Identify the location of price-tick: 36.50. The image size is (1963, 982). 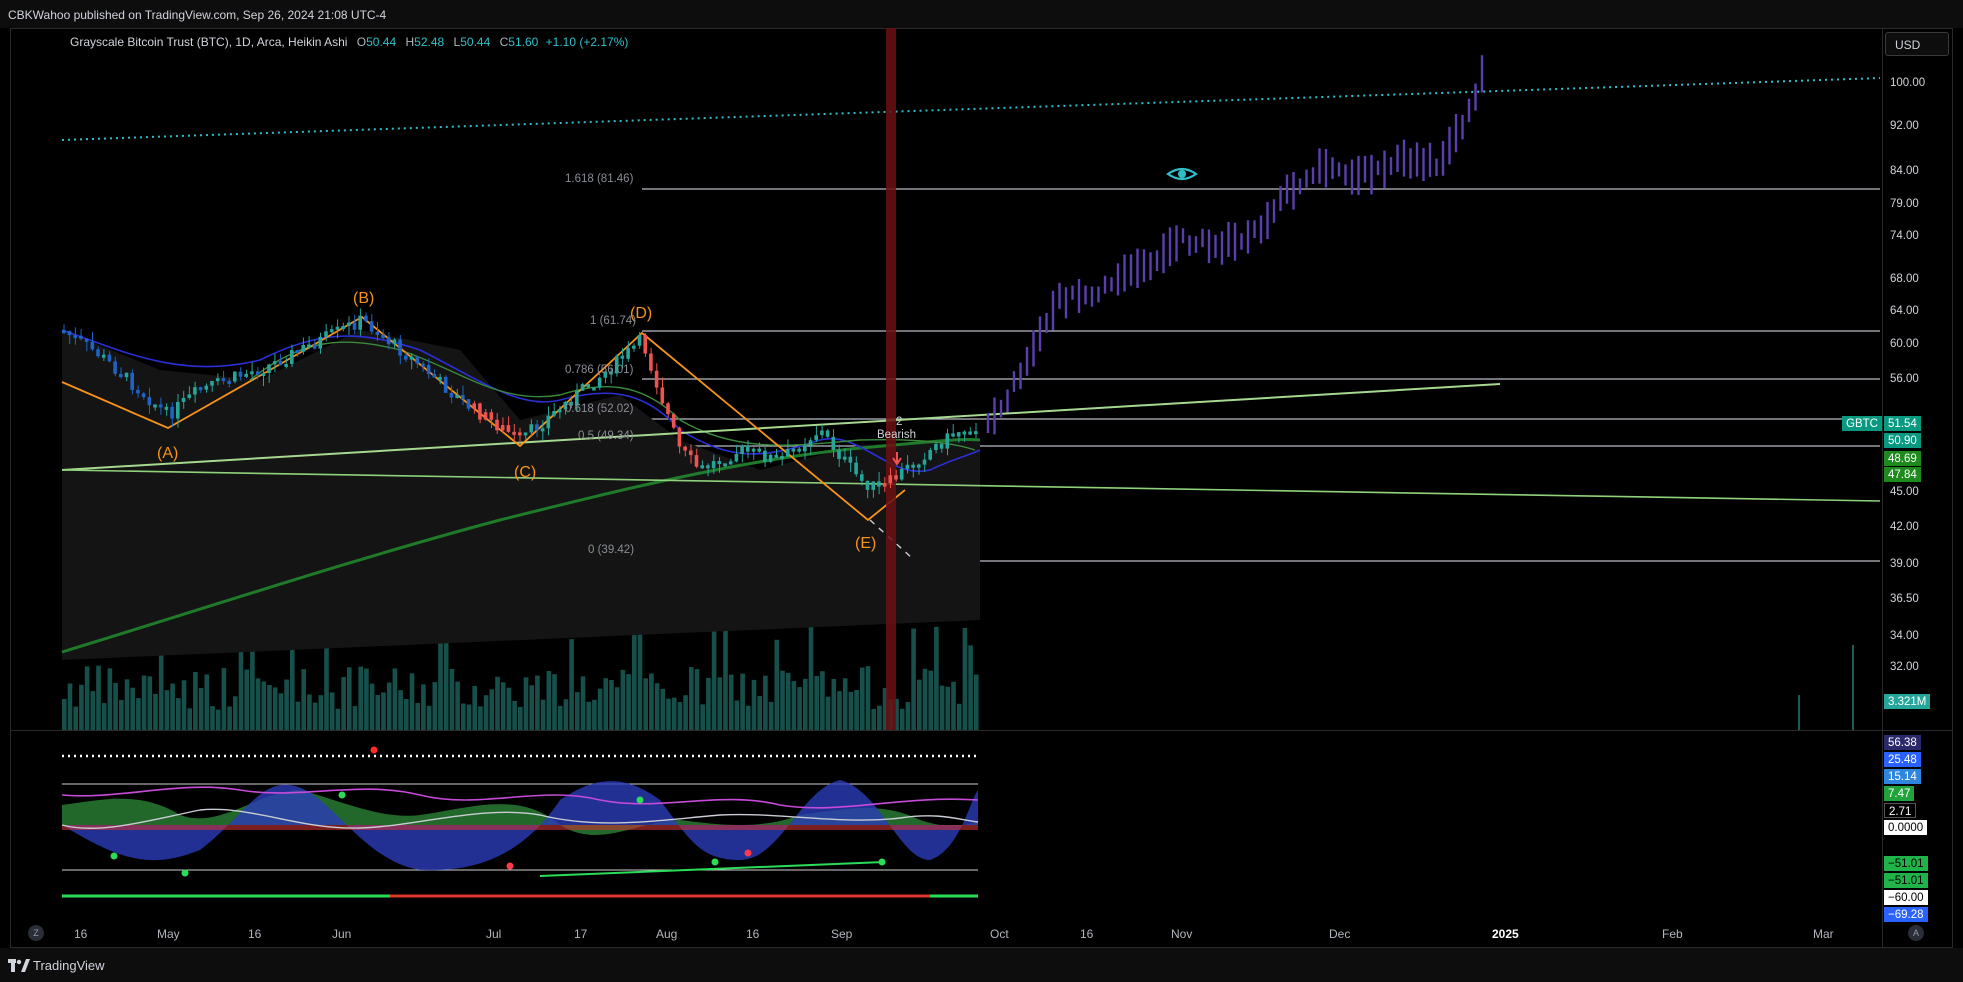
(1904, 599).